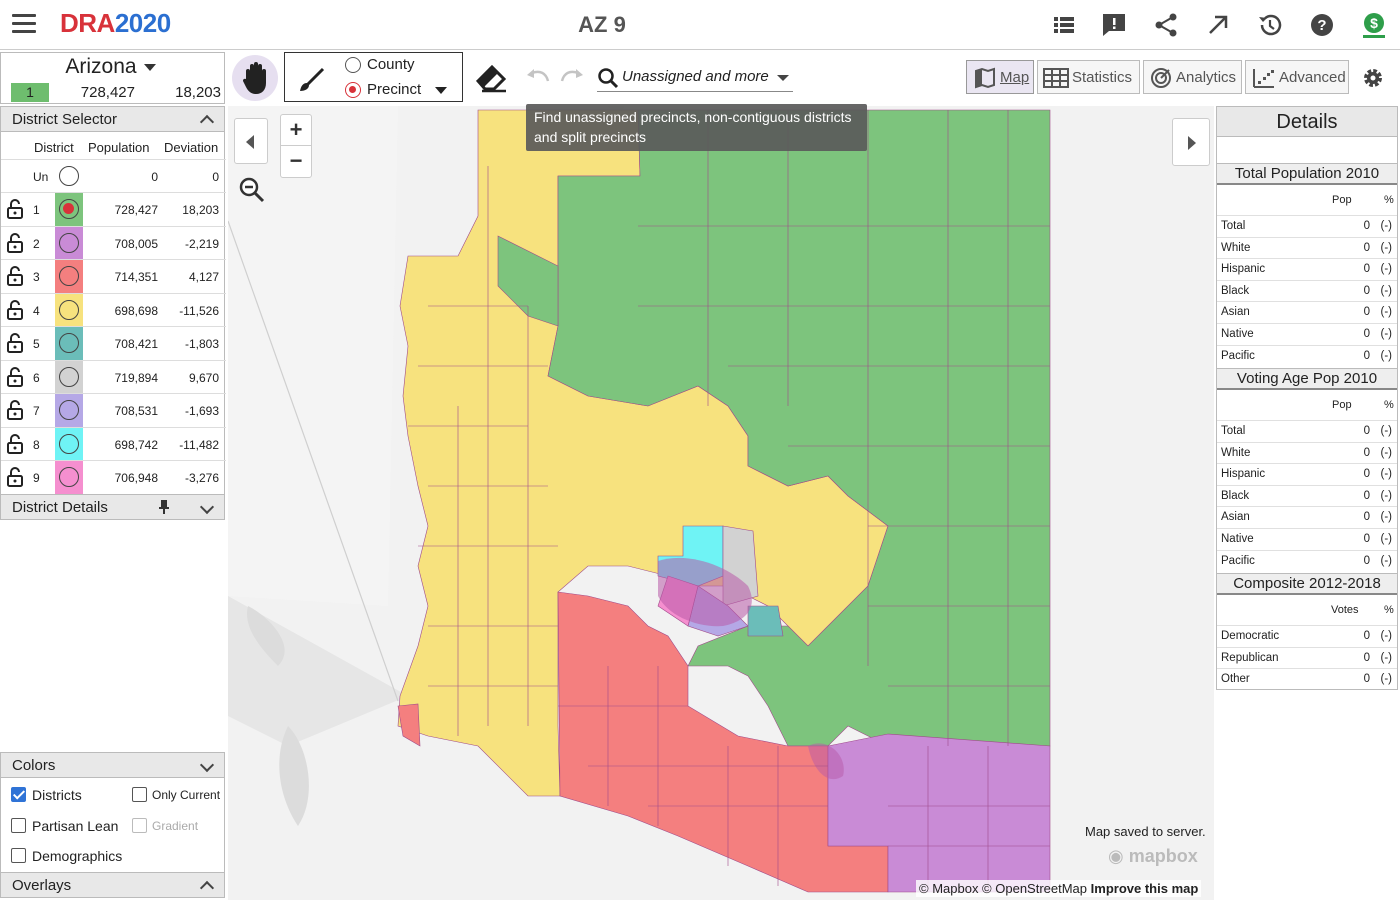 Image resolution: width=1400 pixels, height=900 pixels. What do you see at coordinates (1114, 25) in the screenshot?
I see `feedback-icon` at bounding box center [1114, 25].